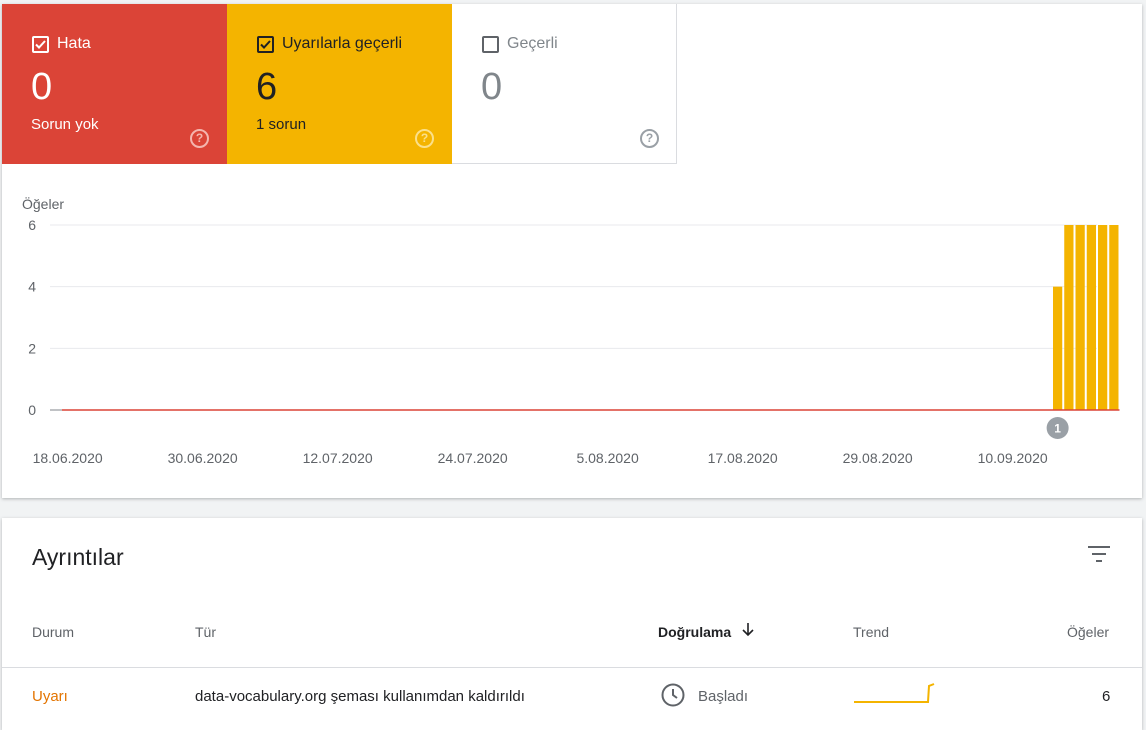  Describe the element at coordinates (878, 458) in the screenshot. I see `x-tick-label: 29.08.2020` at that location.